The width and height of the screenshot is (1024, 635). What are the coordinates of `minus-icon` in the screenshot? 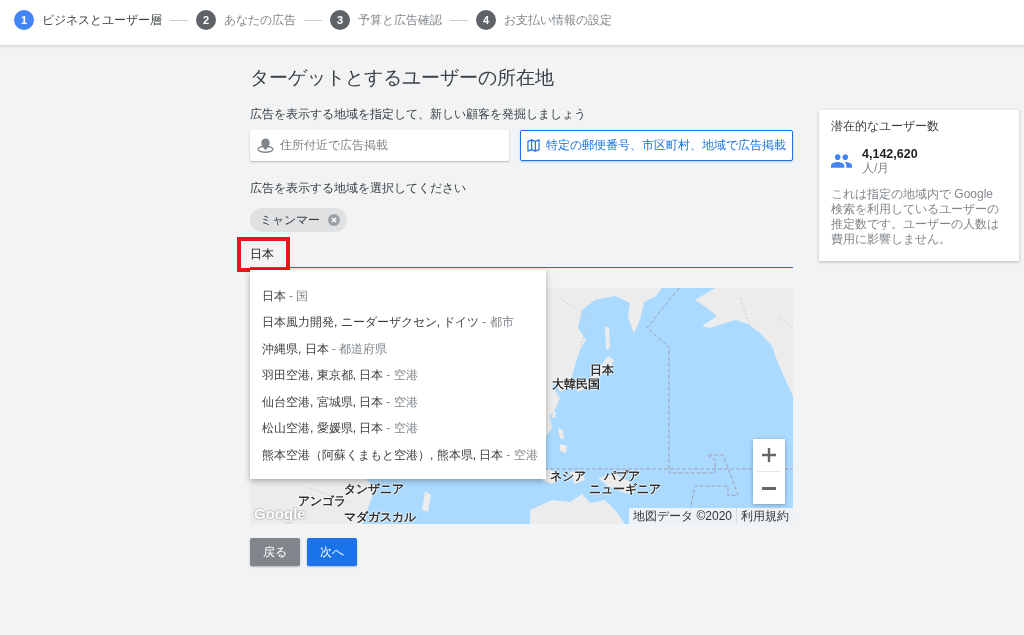 It's located at (769, 488).